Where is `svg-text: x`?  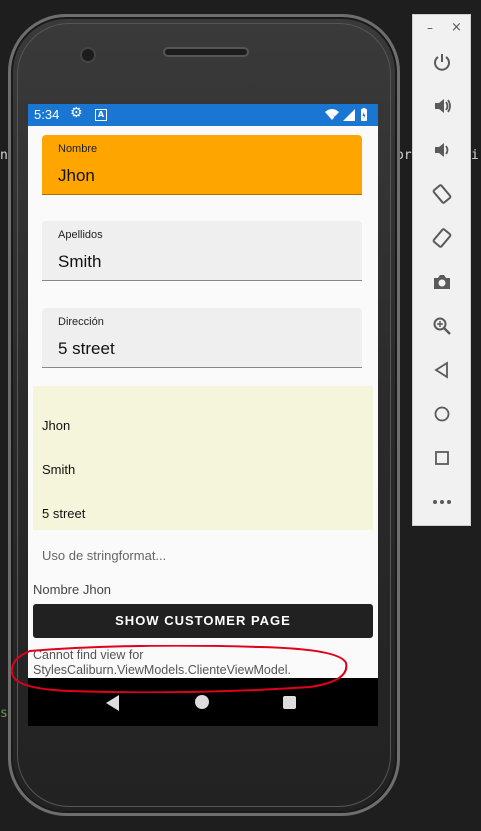 svg-text: x is located at coordinates (335, 117).